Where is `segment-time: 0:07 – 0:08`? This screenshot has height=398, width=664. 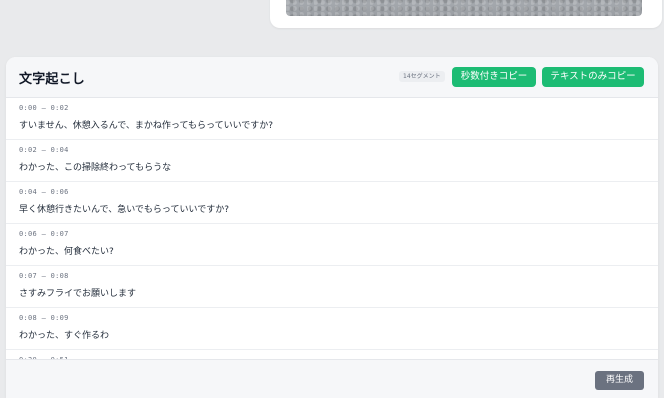
segment-time: 0:07 – 0:08 is located at coordinates (44, 276).